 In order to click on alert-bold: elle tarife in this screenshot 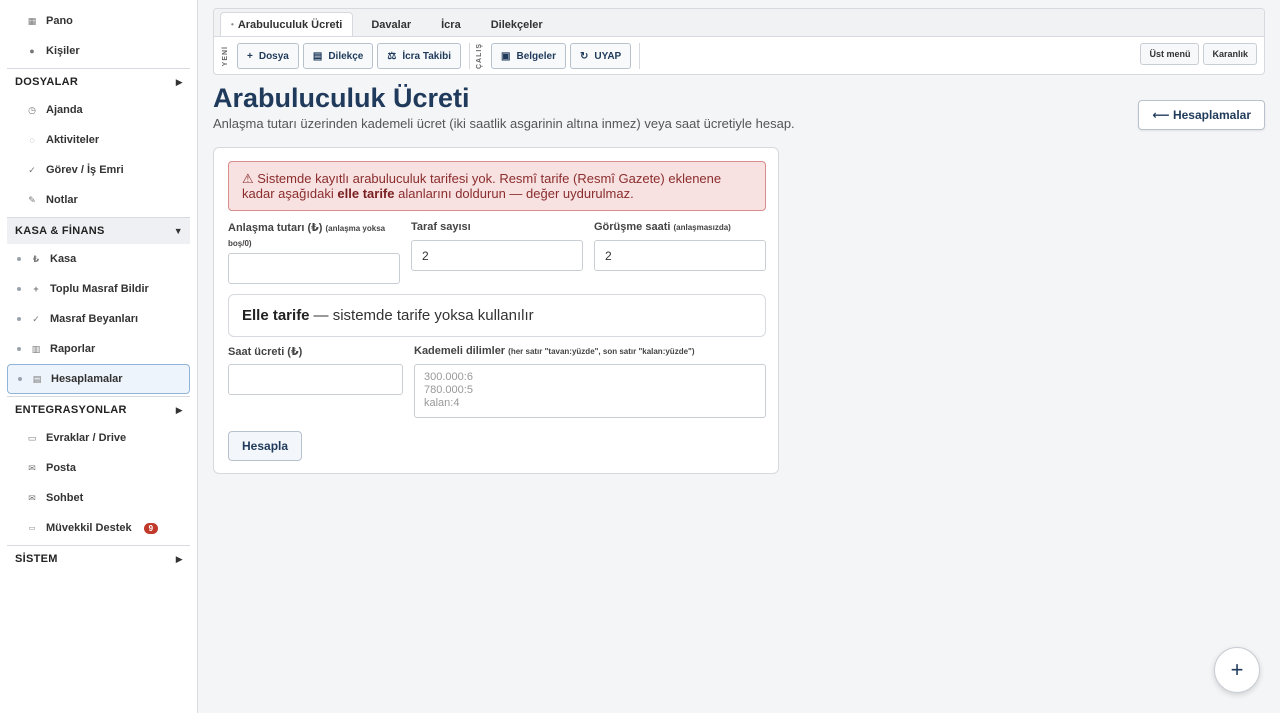, I will do `click(366, 193)`.